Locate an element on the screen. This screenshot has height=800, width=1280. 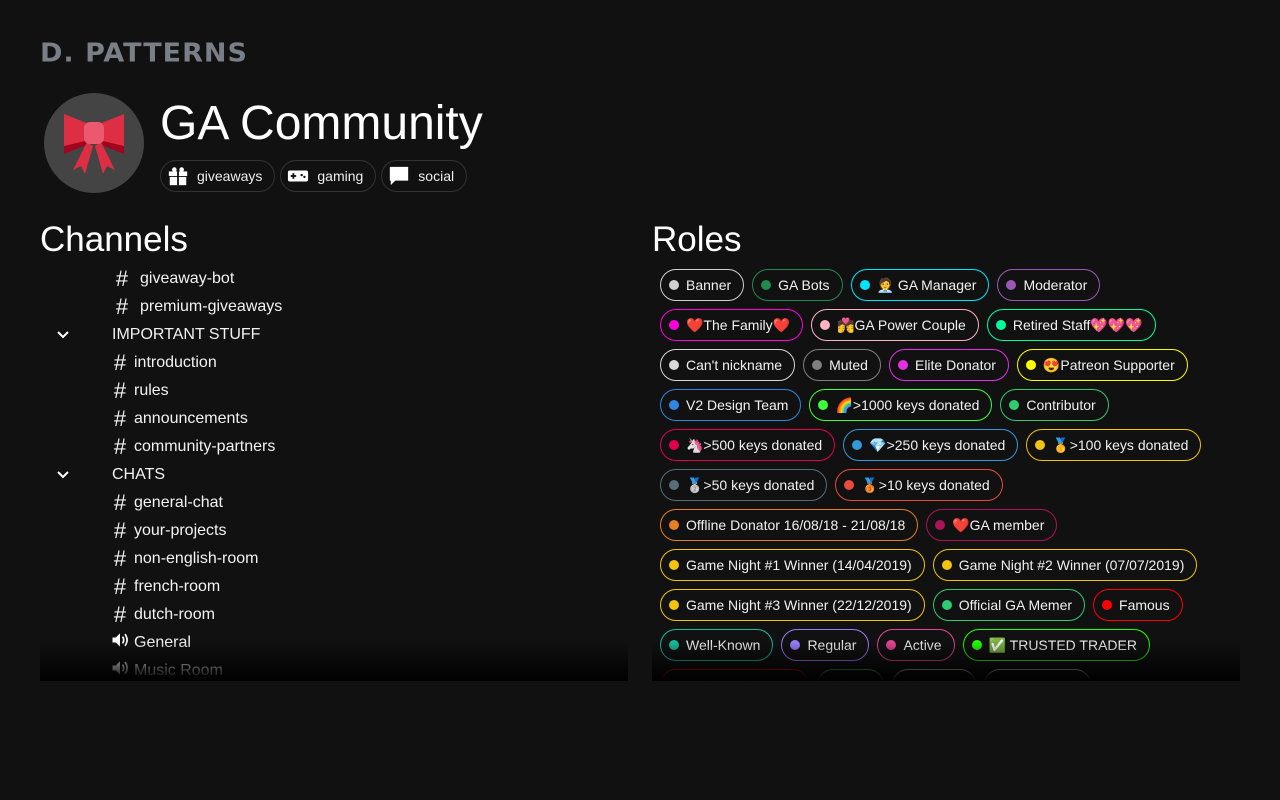
role-chip: Offline Donator 16/08/18 - 21/08/18 is located at coordinates (789, 525).